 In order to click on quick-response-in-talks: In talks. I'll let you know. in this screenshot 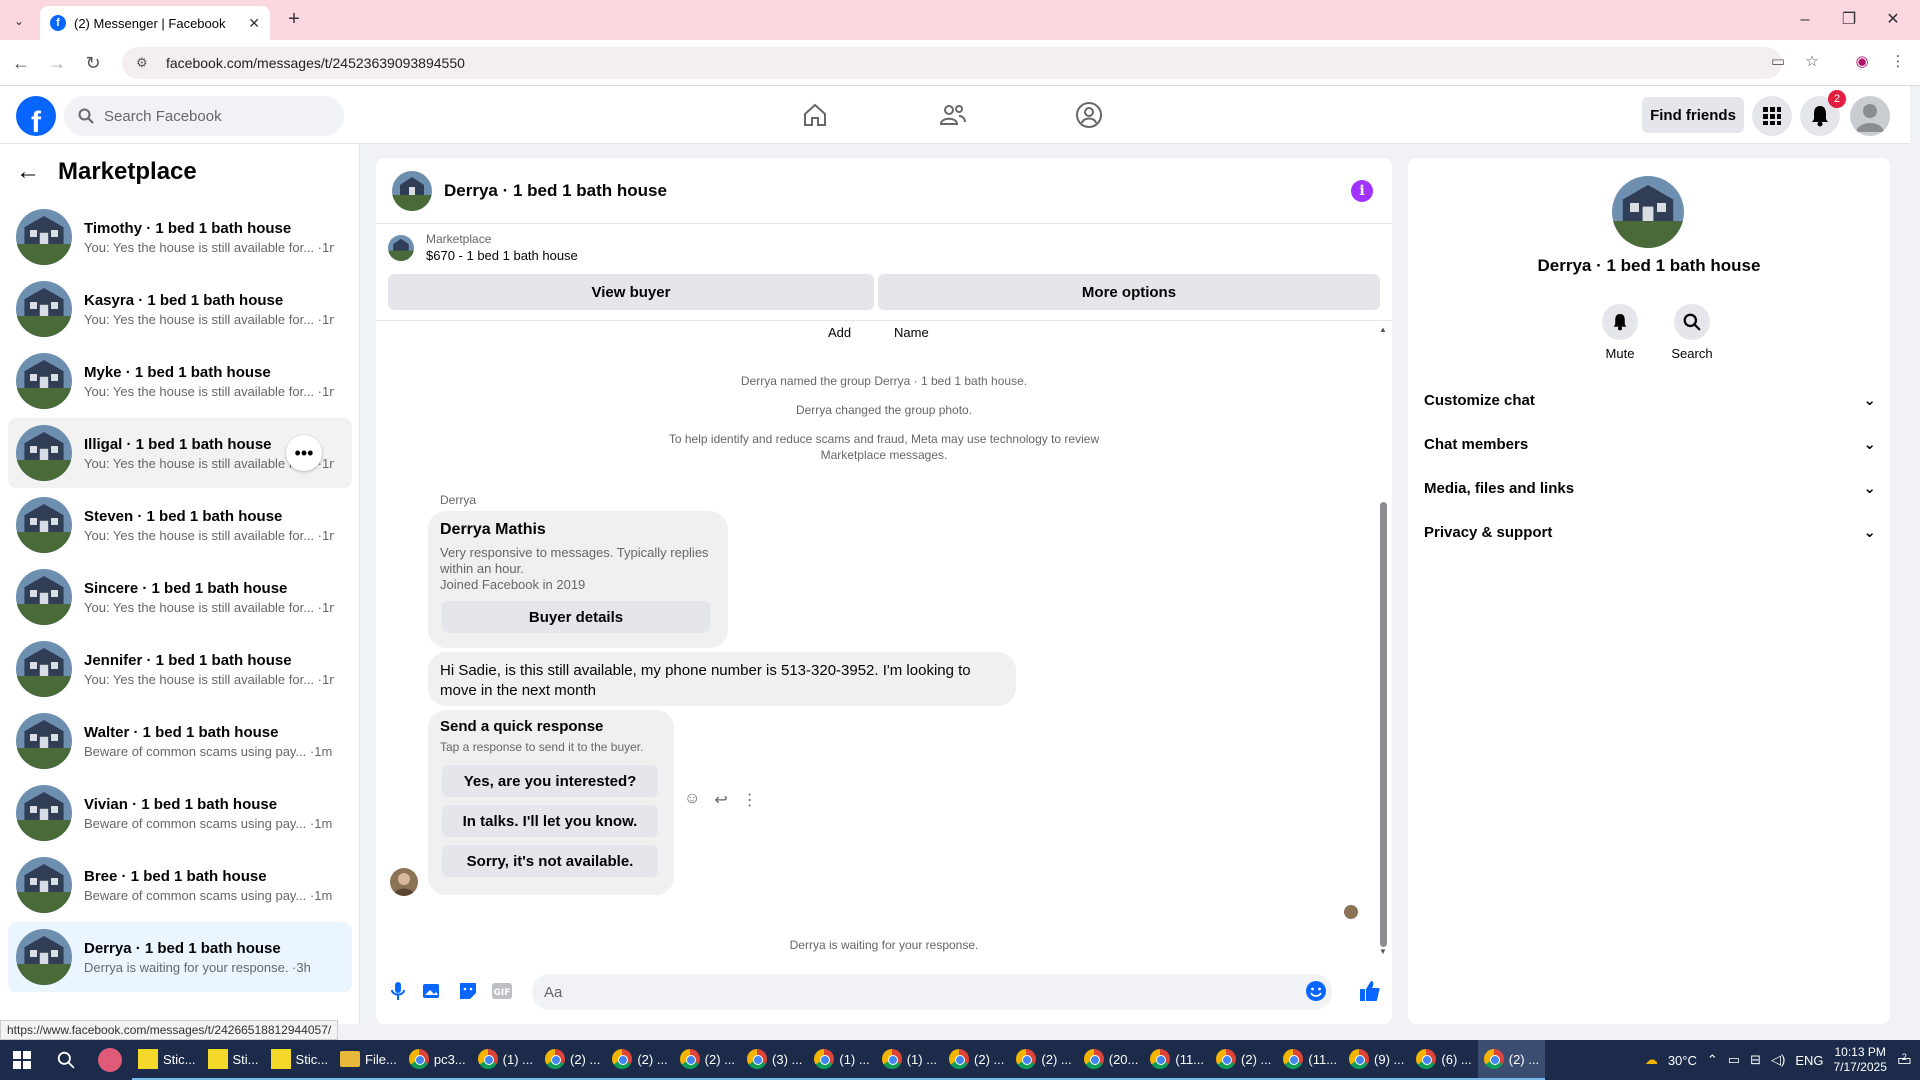, I will do `click(550, 821)`.